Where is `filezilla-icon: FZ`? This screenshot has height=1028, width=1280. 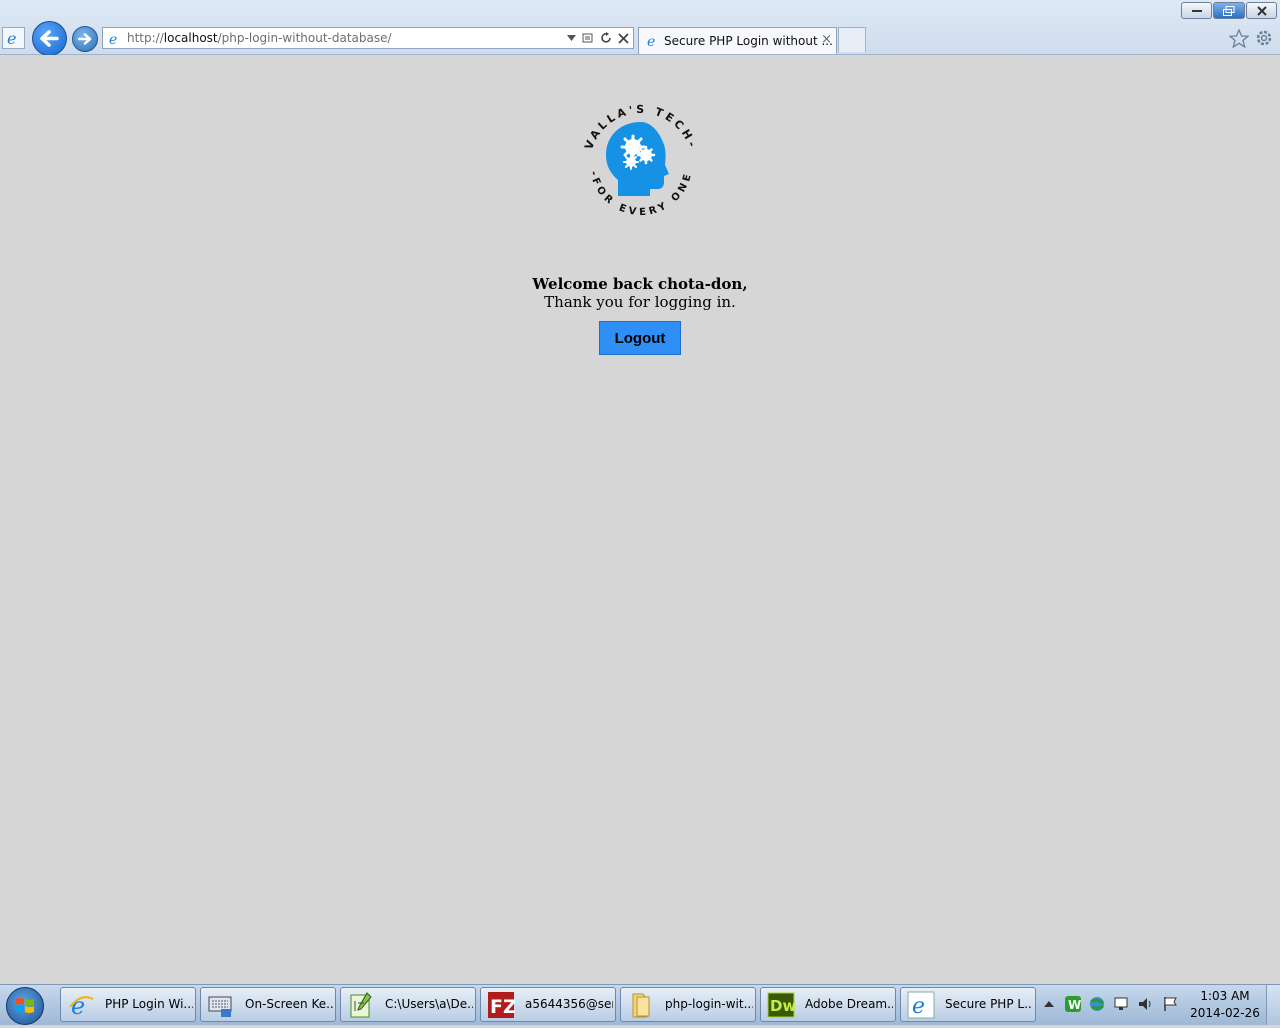
filezilla-icon: FZ is located at coordinates (501, 1005).